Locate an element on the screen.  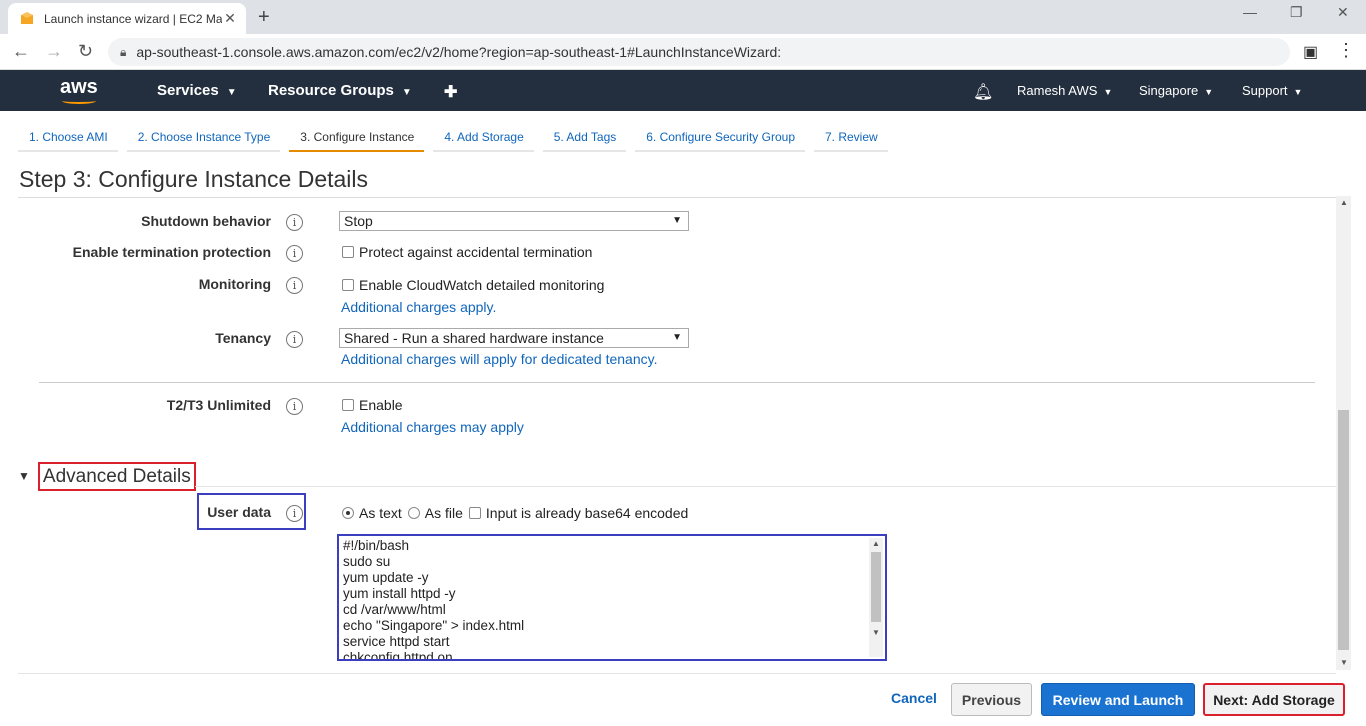
aws-logo: aws is located at coordinates (79, 90).